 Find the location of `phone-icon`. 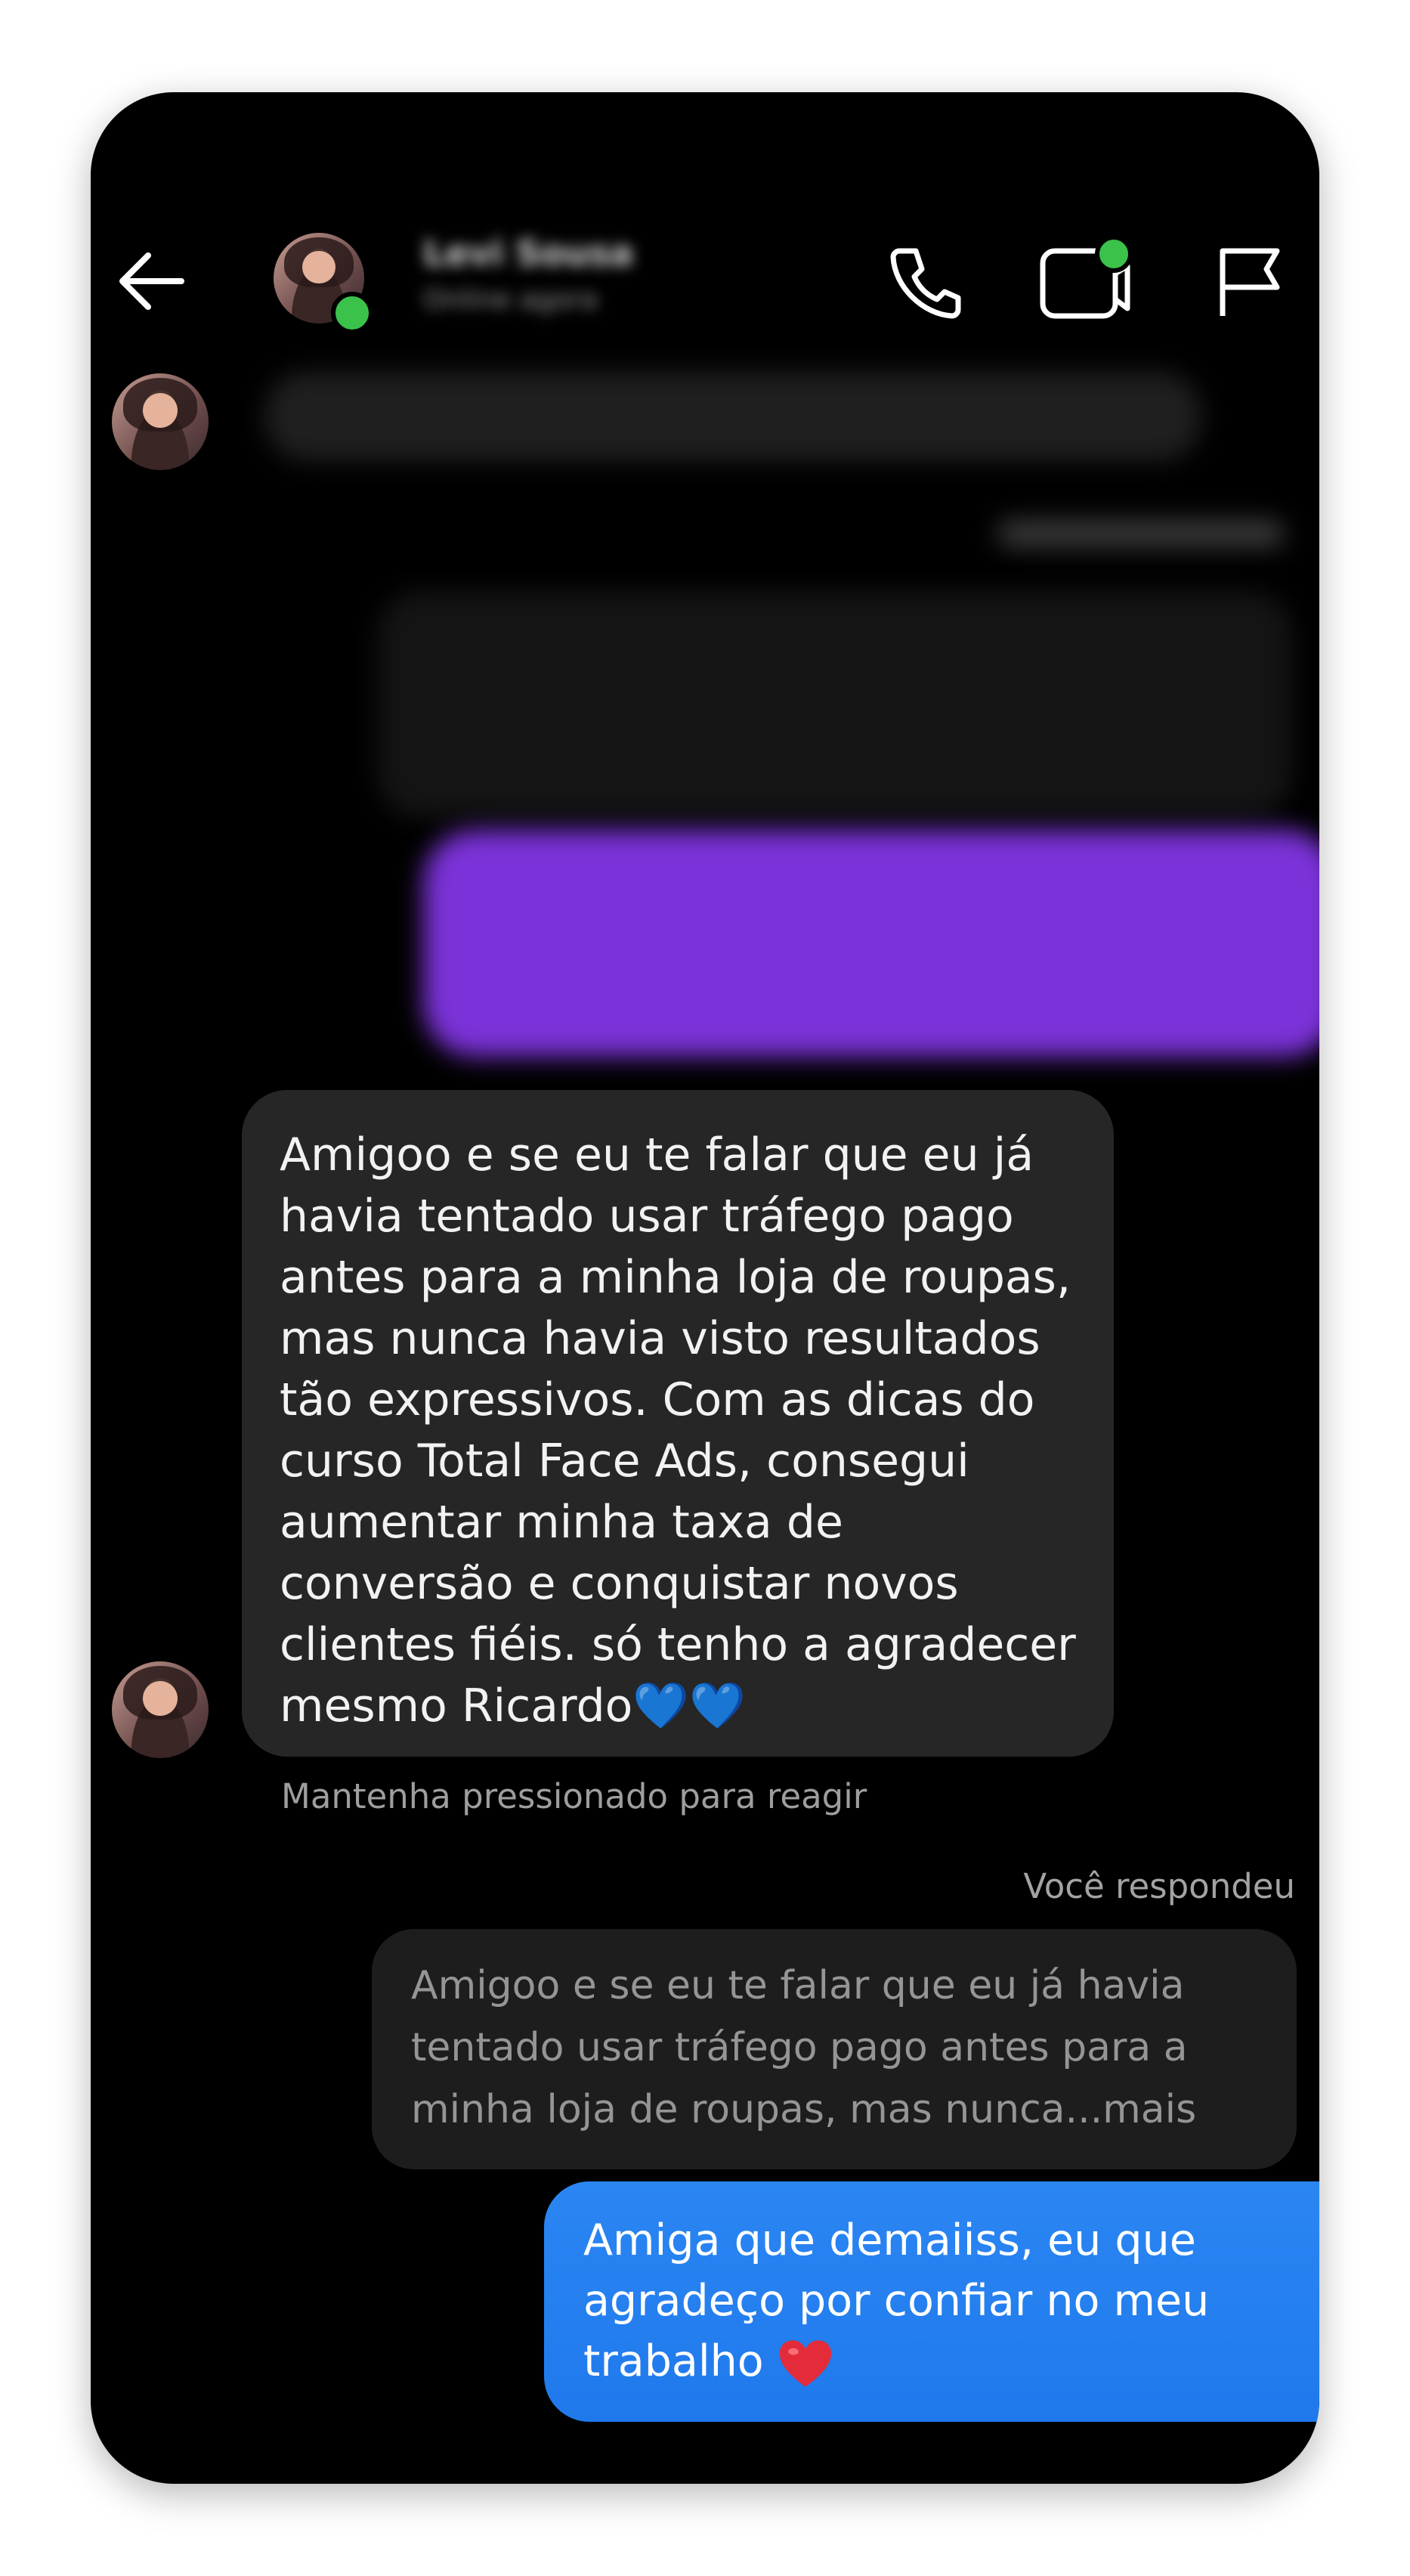

phone-icon is located at coordinates (924, 282).